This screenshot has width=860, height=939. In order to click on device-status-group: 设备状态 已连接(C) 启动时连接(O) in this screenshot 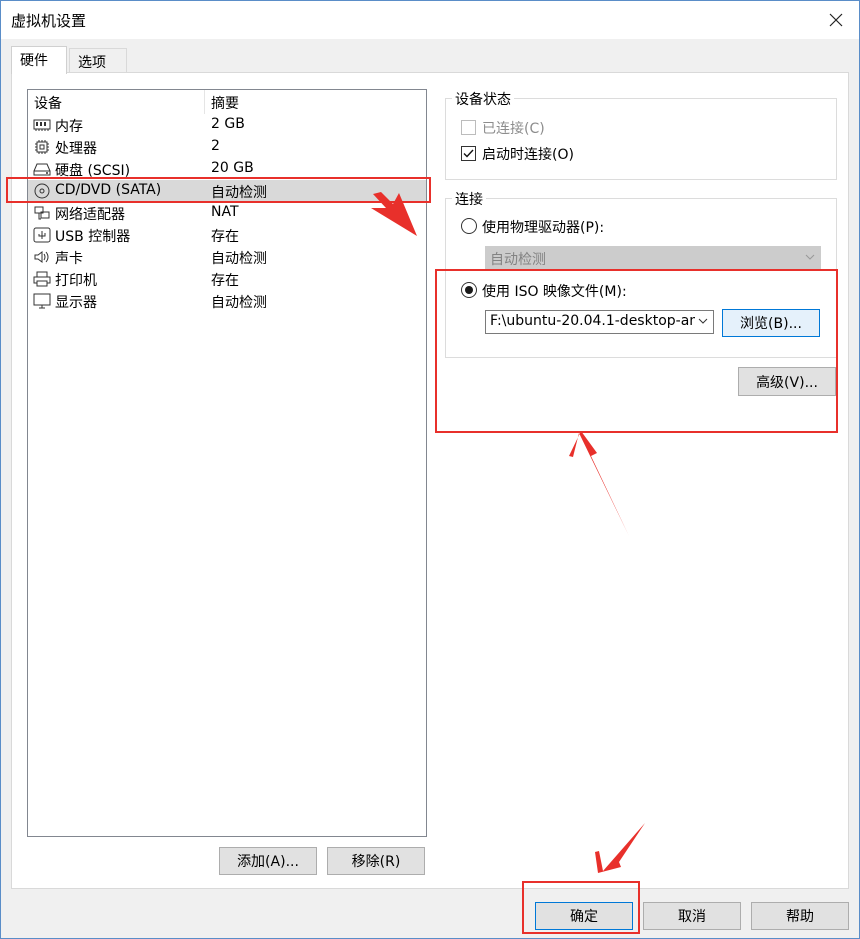, I will do `click(641, 134)`.